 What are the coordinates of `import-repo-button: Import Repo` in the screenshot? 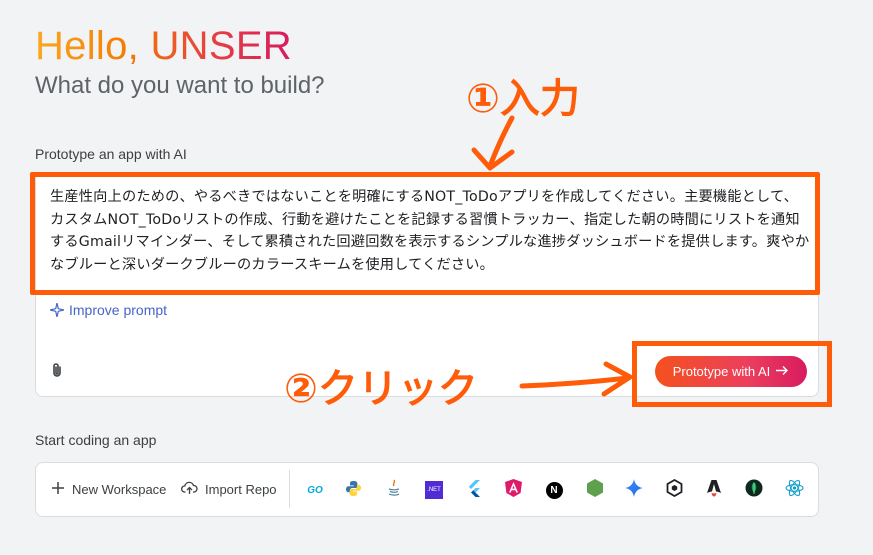 It's located at (229, 489).